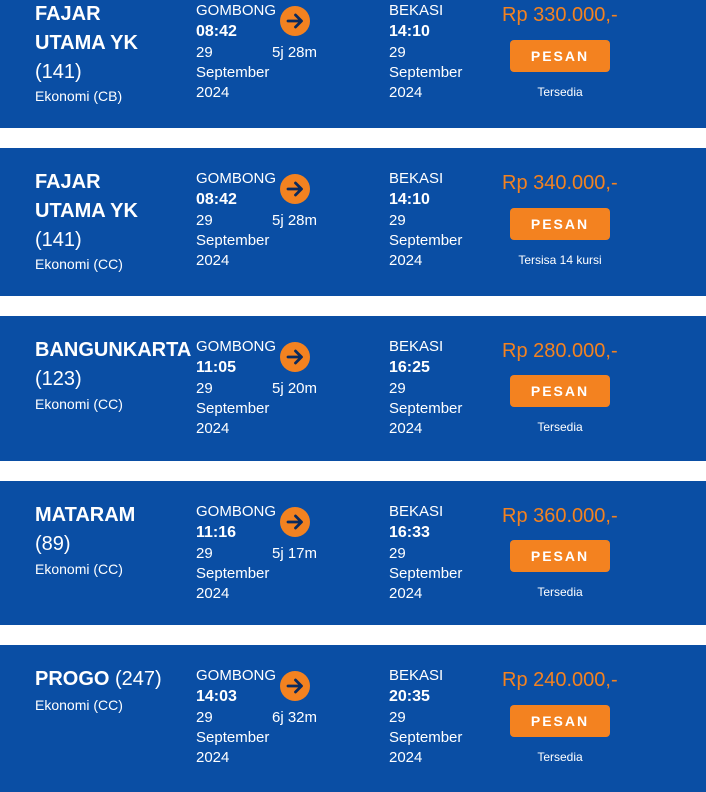  What do you see at coordinates (409, 367) in the screenshot?
I see `arrive-time: 16:25` at bounding box center [409, 367].